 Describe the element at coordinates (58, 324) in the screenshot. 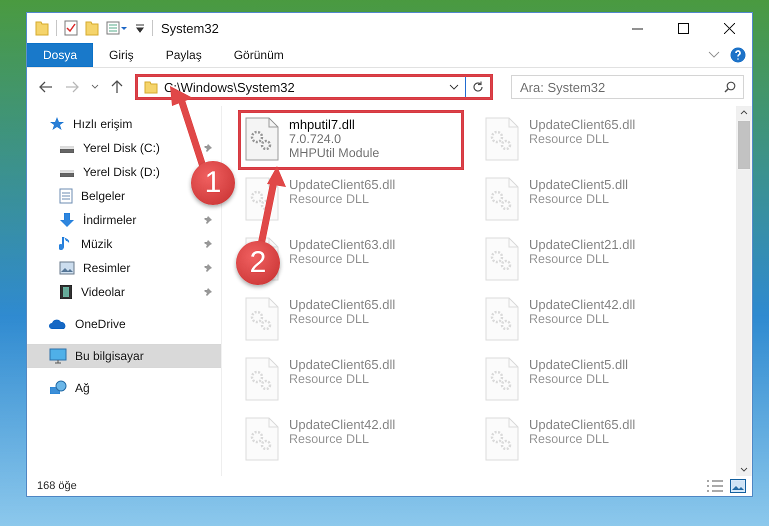

I see `cloud-icon` at that location.